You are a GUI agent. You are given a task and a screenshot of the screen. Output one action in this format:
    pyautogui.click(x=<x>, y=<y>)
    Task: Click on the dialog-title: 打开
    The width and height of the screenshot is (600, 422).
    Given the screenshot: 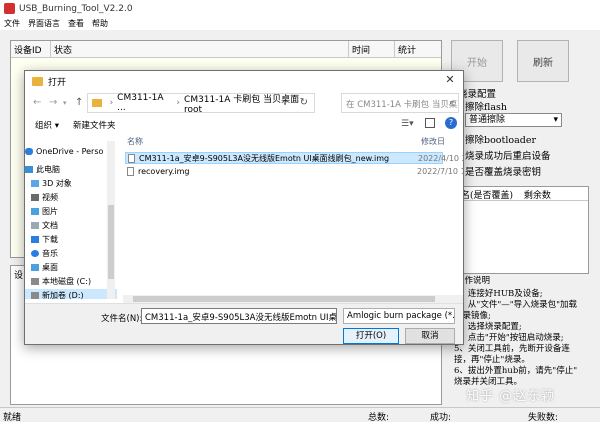 What is the action you would take?
    pyautogui.click(x=57, y=82)
    